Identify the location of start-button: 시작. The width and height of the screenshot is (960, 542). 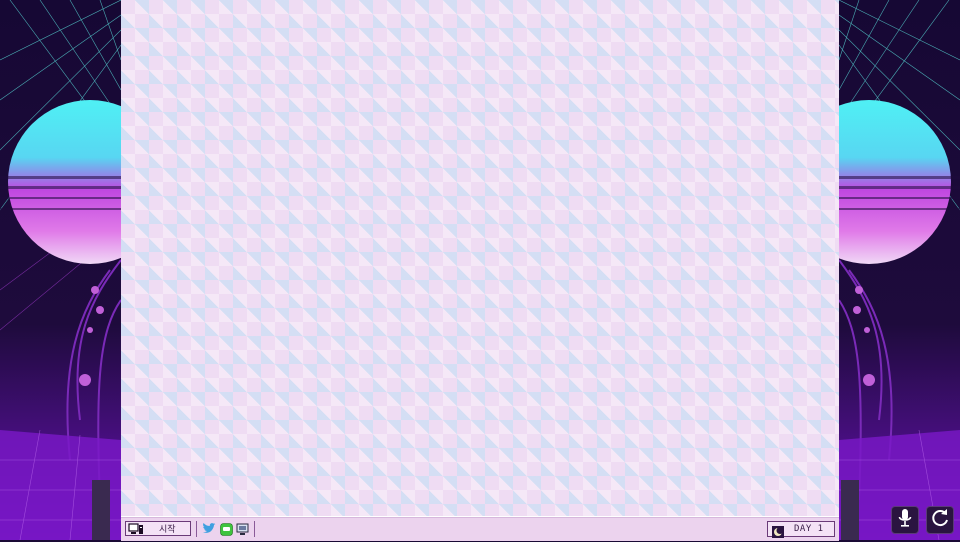
(158, 528).